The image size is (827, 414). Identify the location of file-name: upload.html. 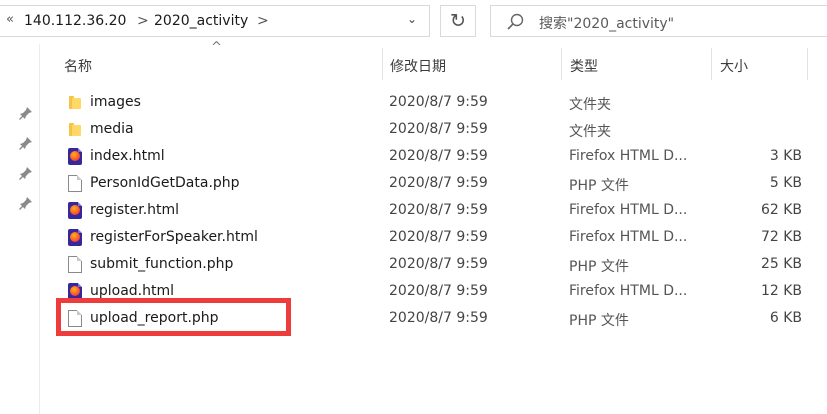
(132, 291).